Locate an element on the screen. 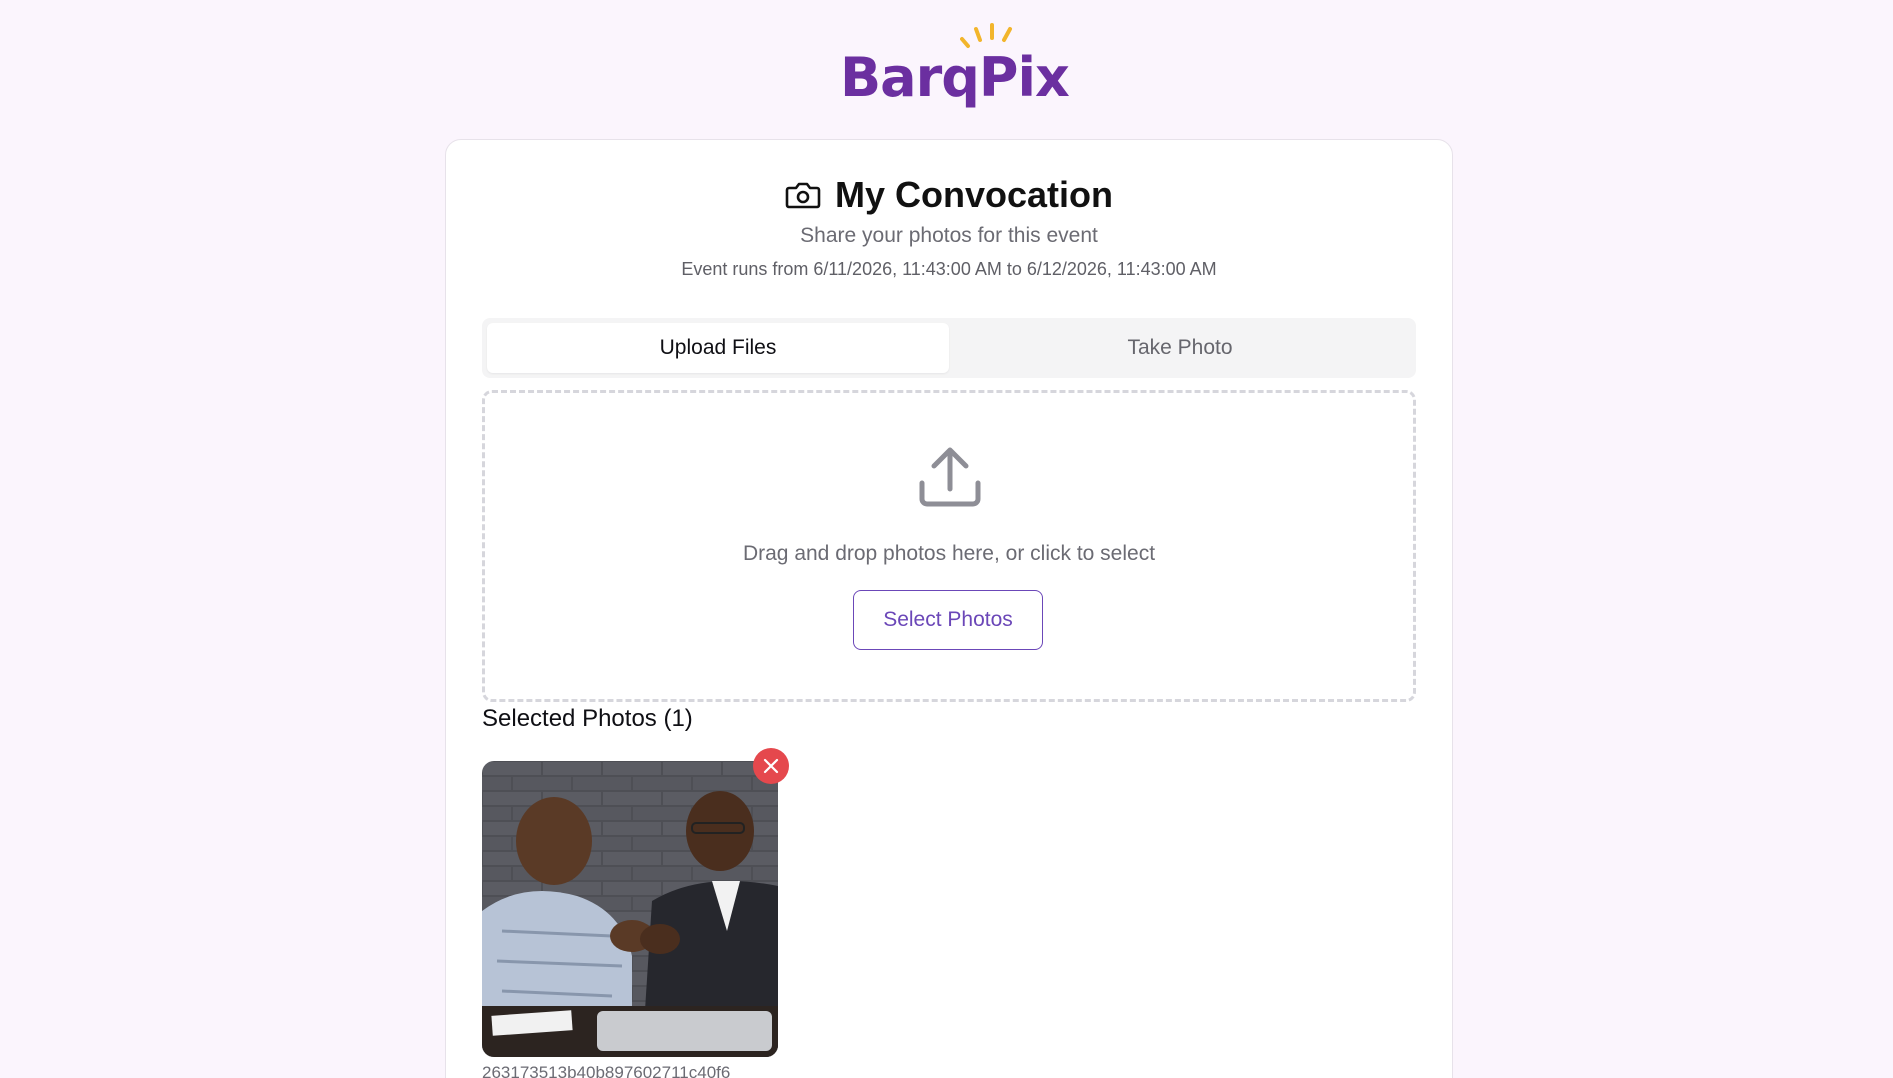 This screenshot has height=1078, width=1893. tab-upload-files: Upload Files is located at coordinates (718, 348).